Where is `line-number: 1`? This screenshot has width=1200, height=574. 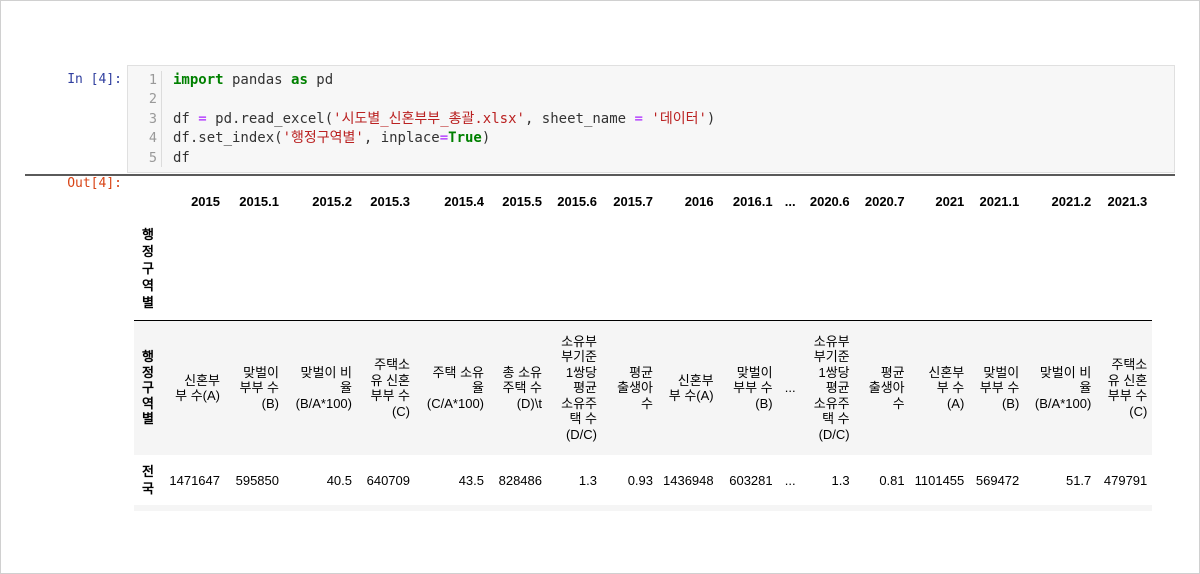
line-number: 1 is located at coordinates (152, 80).